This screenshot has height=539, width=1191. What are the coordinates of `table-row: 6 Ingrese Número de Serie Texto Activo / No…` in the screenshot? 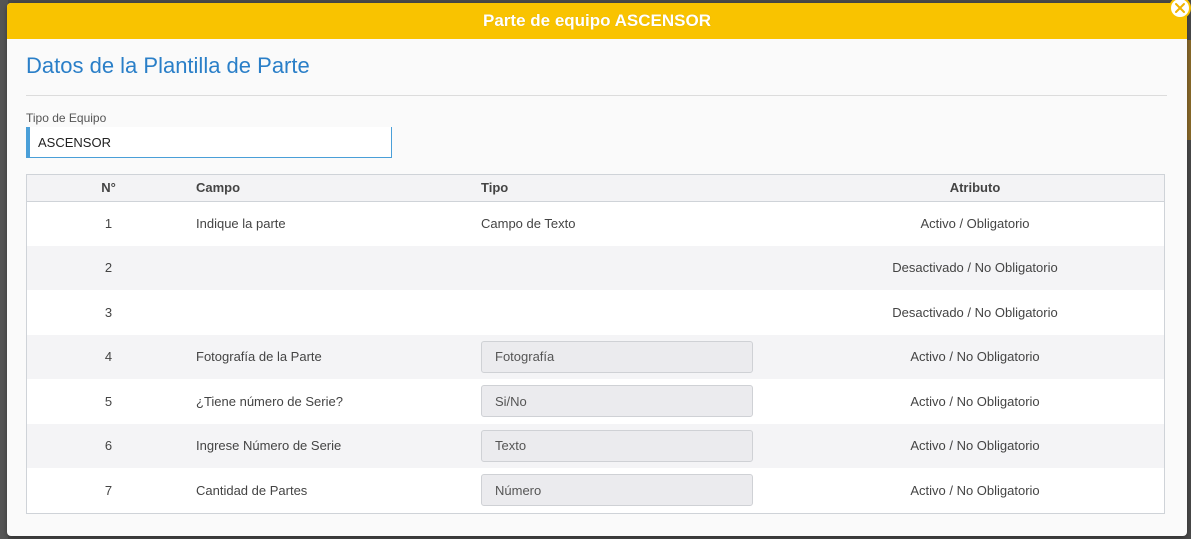 It's located at (595, 446).